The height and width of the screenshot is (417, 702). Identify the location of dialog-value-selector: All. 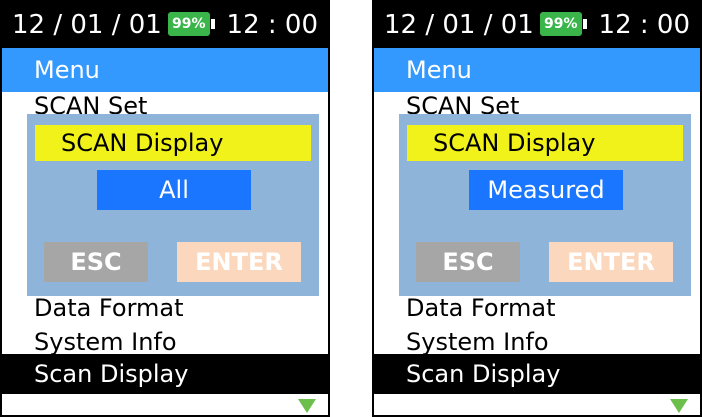
(174, 190).